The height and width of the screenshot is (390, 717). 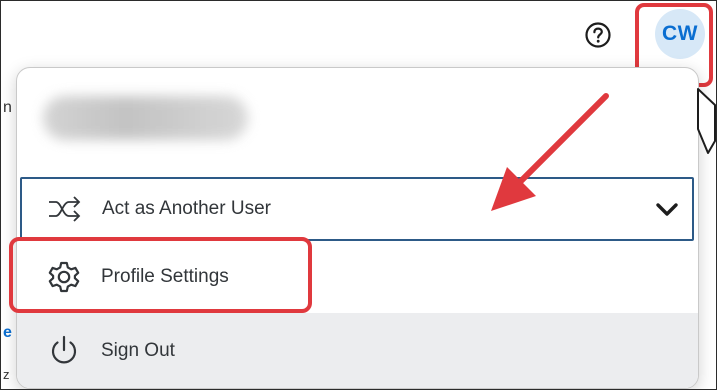 I want to click on menu-item-label: Act as Another User, so click(x=186, y=208).